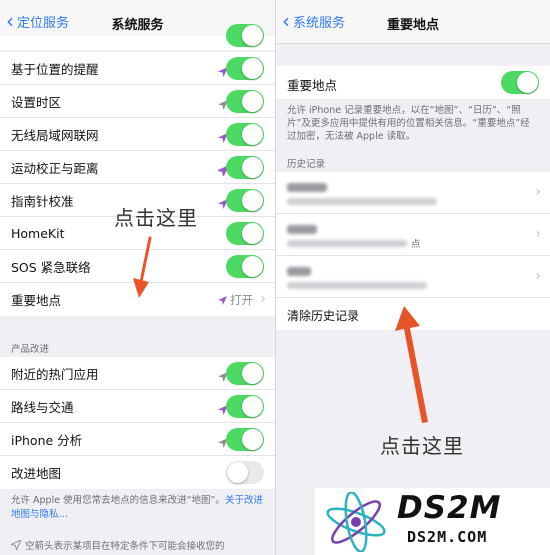  What do you see at coordinates (136, 546) in the screenshot?
I see `bottom-note: 空箭头表示某项目在特定条件下可能会接收您的` at bounding box center [136, 546].